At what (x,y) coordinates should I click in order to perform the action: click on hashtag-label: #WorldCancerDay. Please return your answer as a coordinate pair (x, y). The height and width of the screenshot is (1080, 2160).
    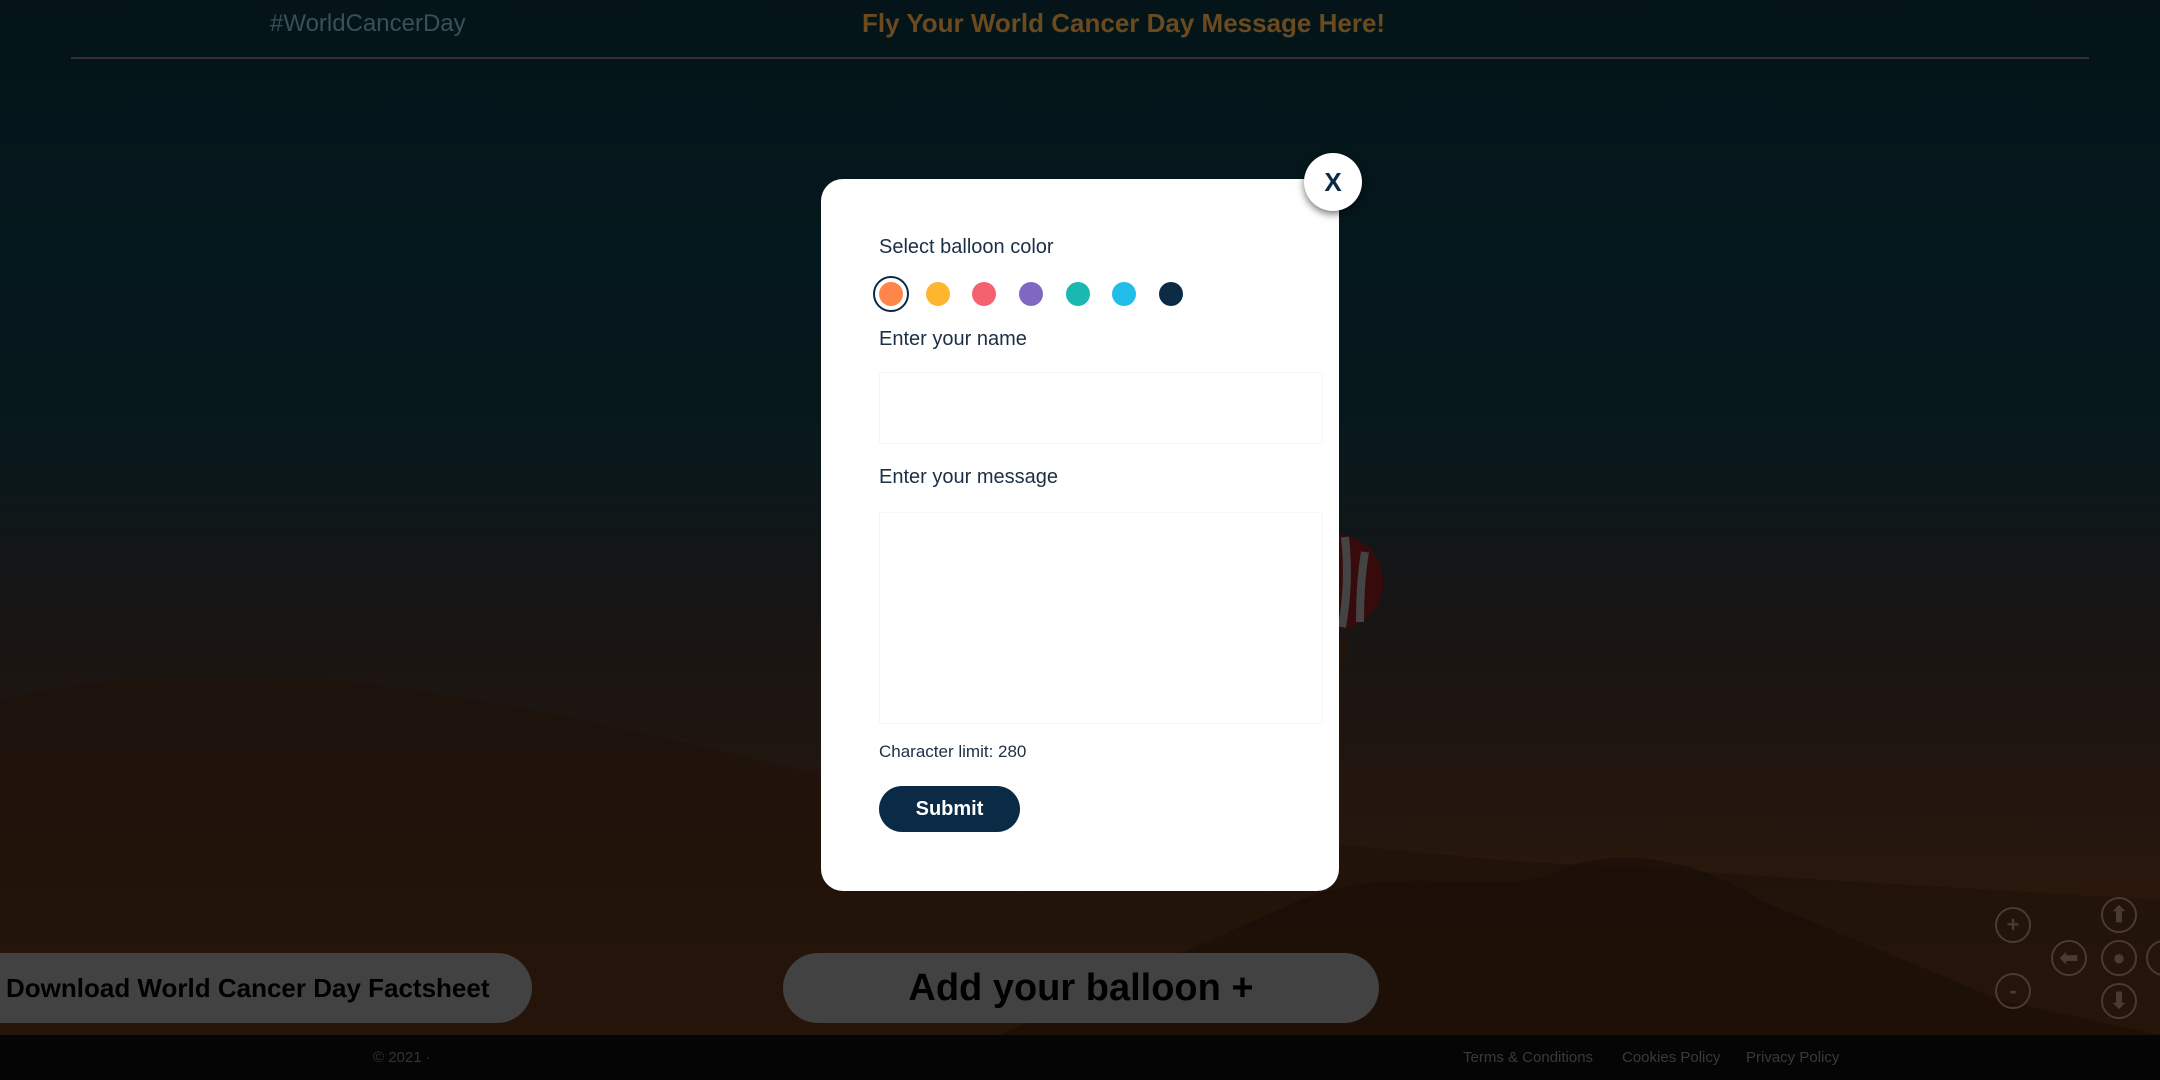
    Looking at the image, I should click on (368, 23).